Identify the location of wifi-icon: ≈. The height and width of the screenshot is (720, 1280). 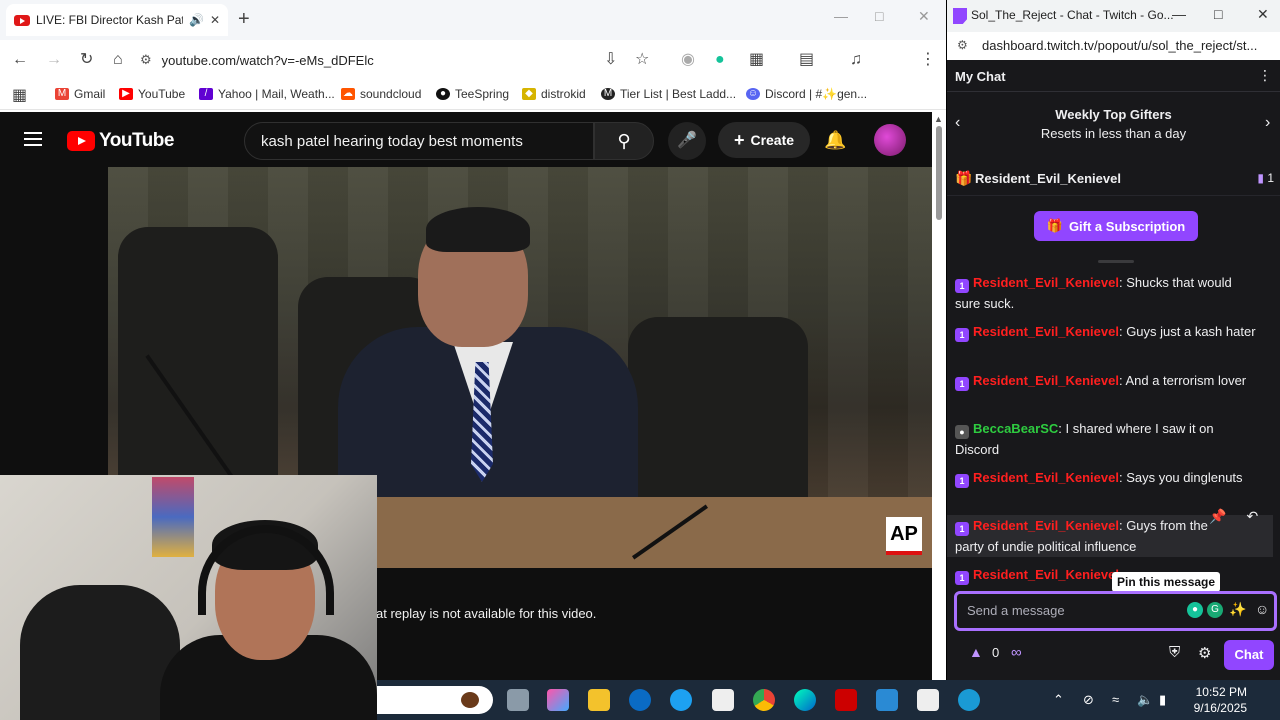
(1115, 699).